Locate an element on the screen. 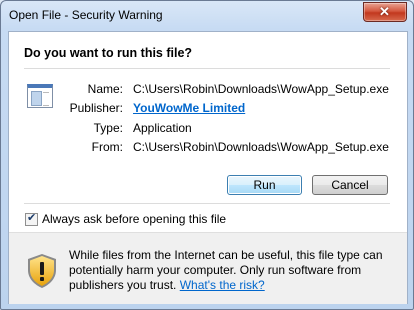 The height and width of the screenshot is (310, 414). warning-shield-icon is located at coordinates (42, 271).